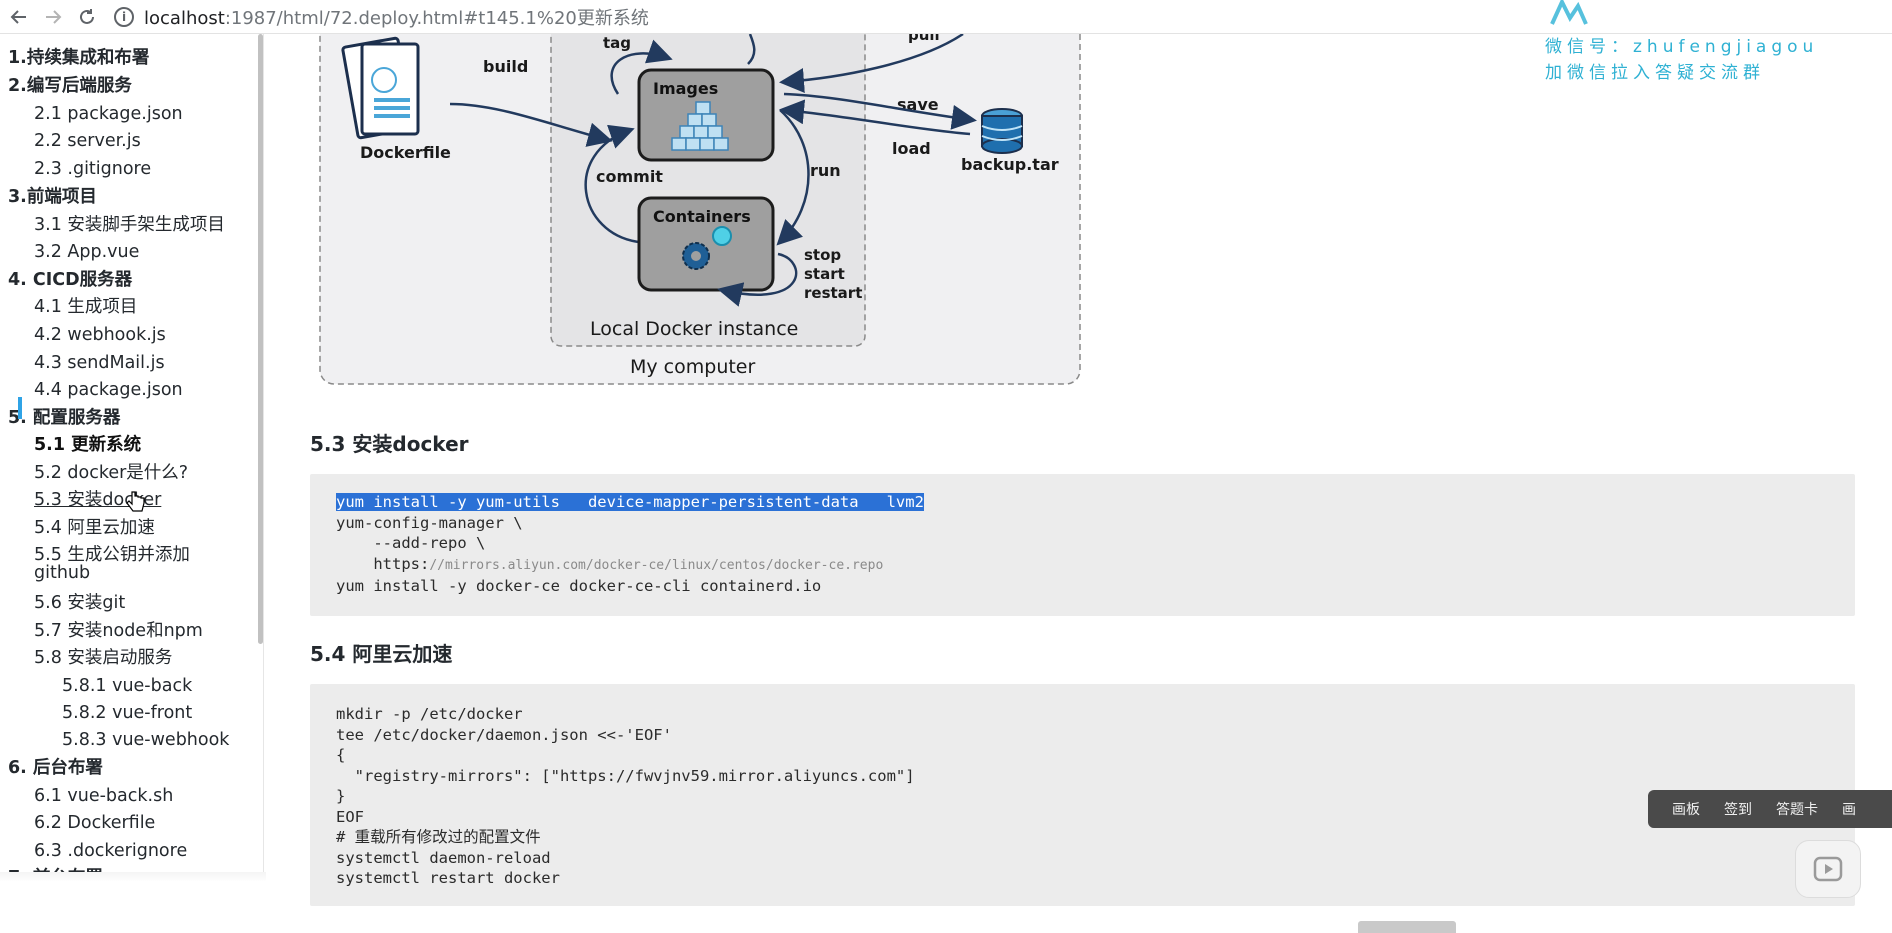 The height and width of the screenshot is (933, 1892). What do you see at coordinates (438, 837) in the screenshot?
I see `code-line: # 重载所有修改过的配置文件` at bounding box center [438, 837].